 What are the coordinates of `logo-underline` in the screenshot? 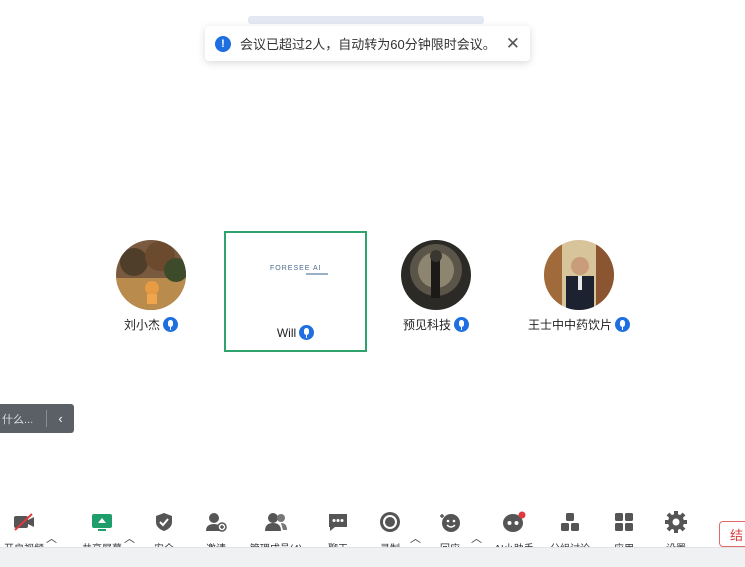 It's located at (317, 274).